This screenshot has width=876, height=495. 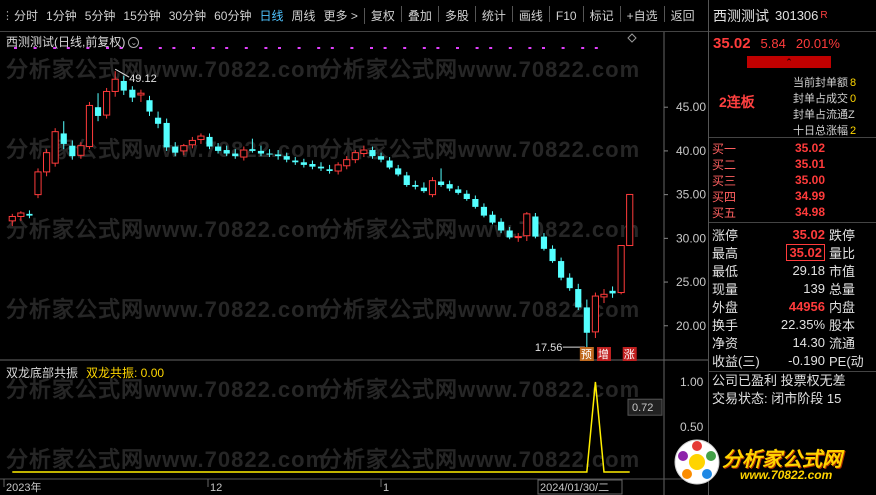 I want to click on stat-value: -0.190, so click(x=806, y=360).